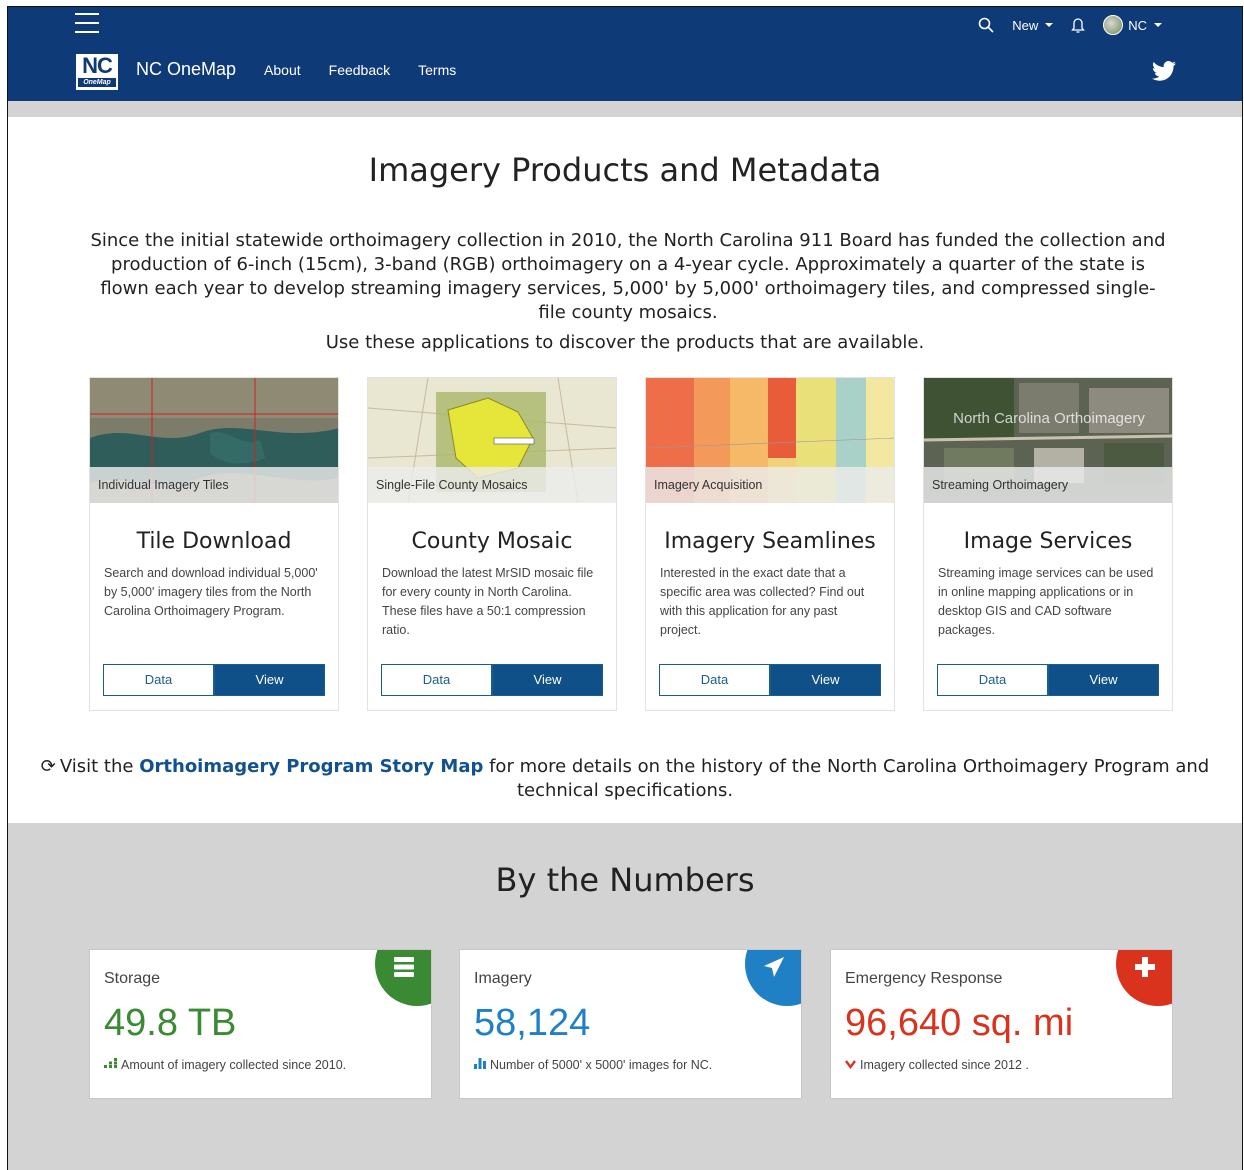 This screenshot has height=1170, width=1244. I want to click on card-caption: Individual Imagery Tiles, so click(214, 485).